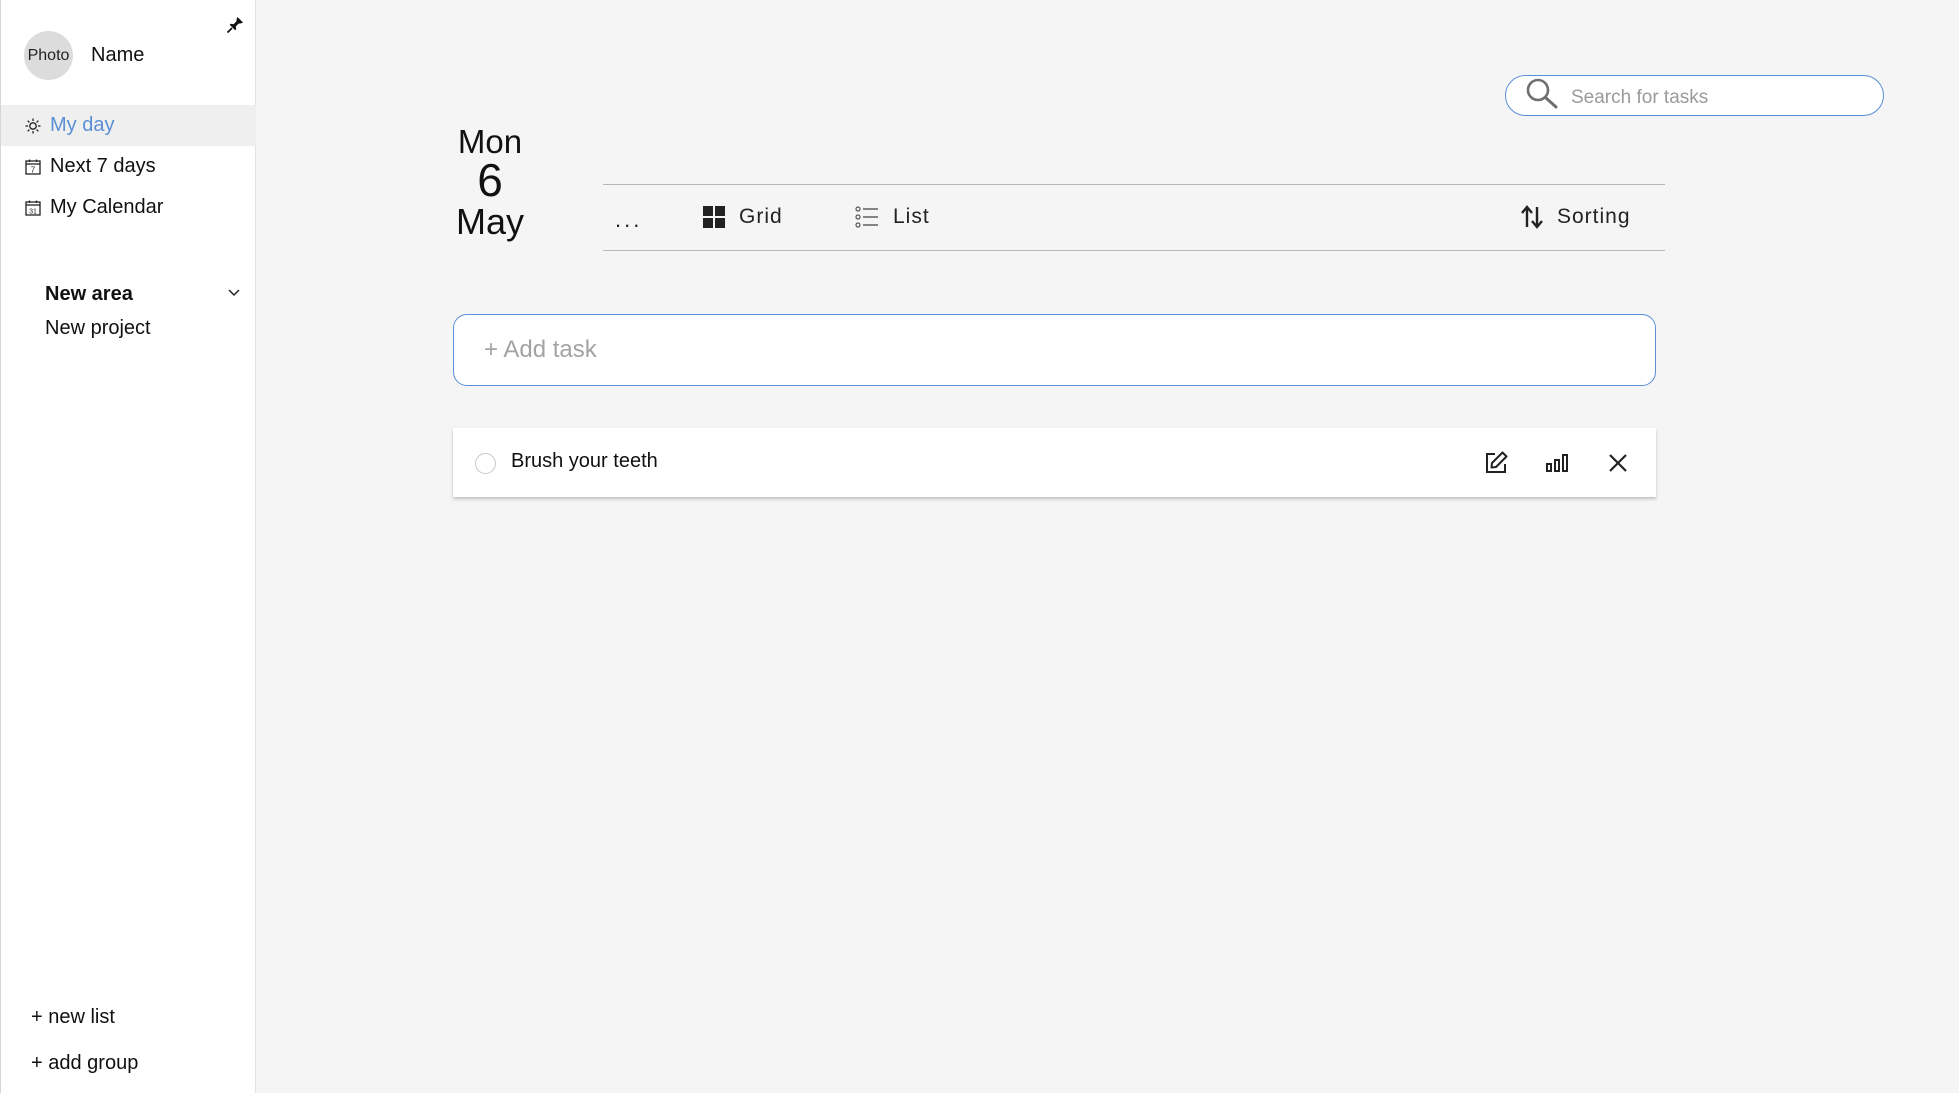  I want to click on sun-icon, so click(33, 126).